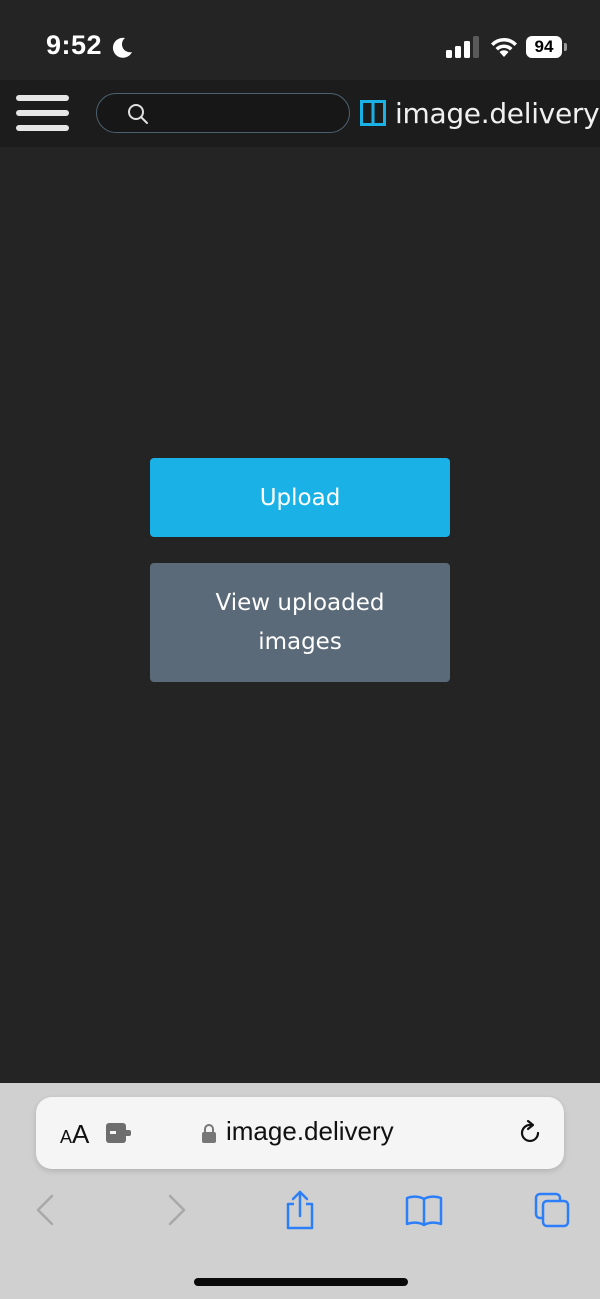 This screenshot has width=600, height=1299. I want to click on bookmarks-icon, so click(424, 1210).